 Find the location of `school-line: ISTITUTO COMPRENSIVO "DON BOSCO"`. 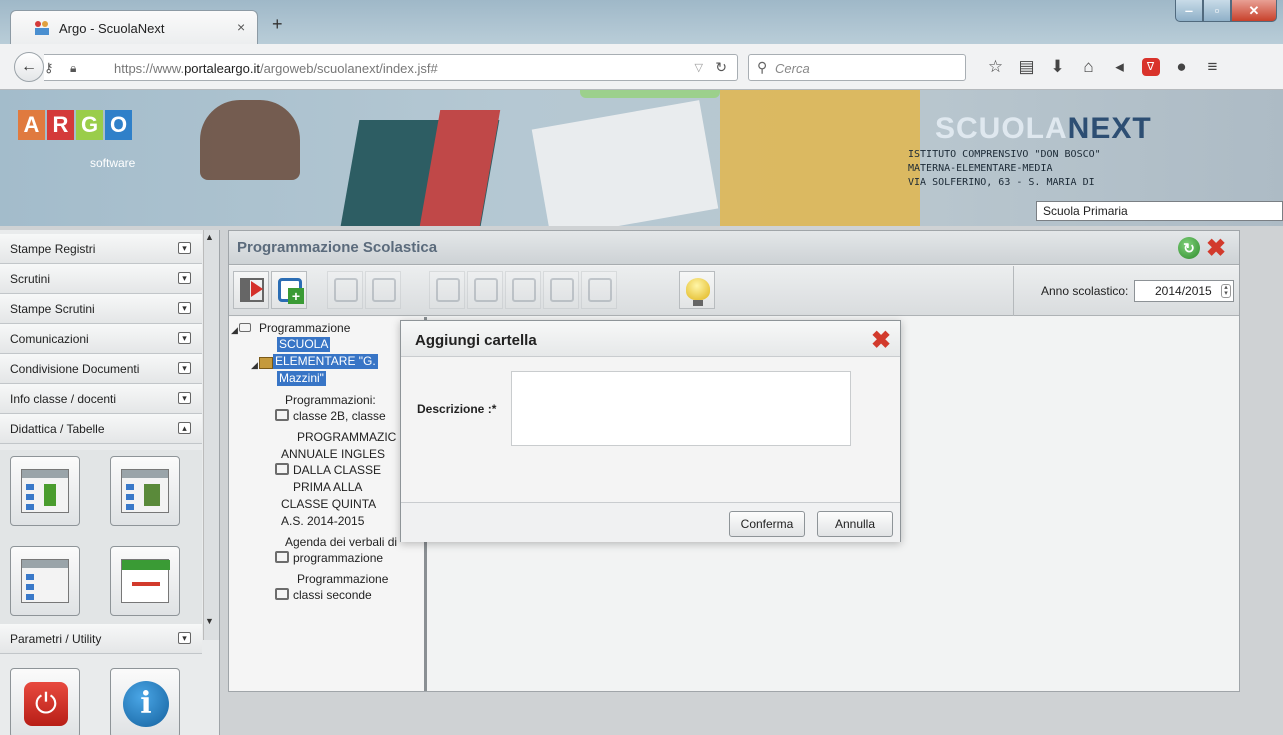

school-line: ISTITUTO COMPRENSIVO "DON BOSCO" is located at coordinates (1004, 154).